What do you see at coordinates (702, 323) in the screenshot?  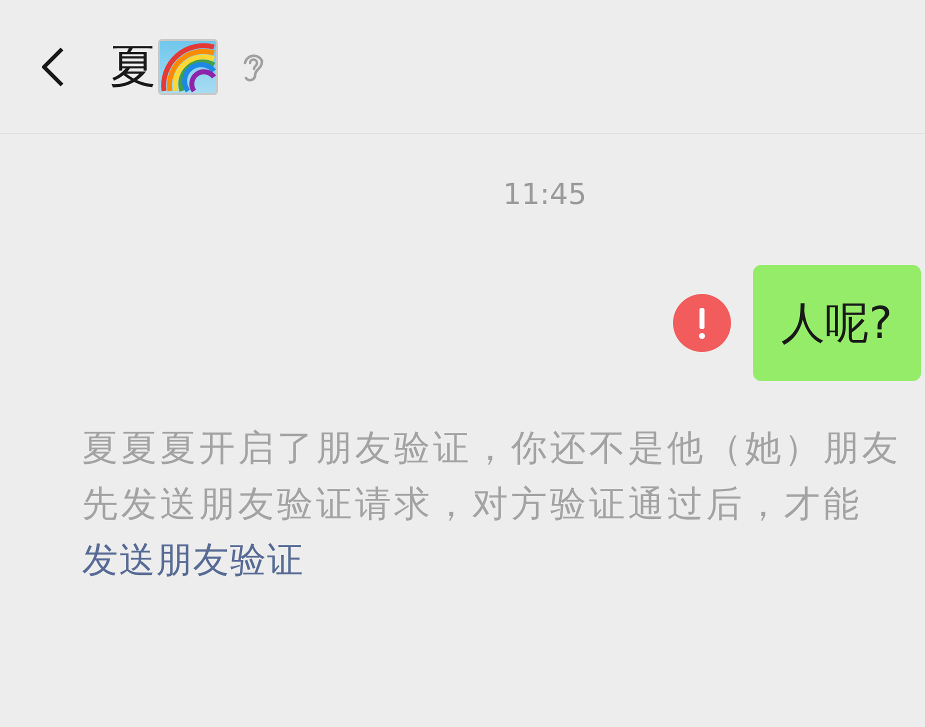 I see `error-icon` at bounding box center [702, 323].